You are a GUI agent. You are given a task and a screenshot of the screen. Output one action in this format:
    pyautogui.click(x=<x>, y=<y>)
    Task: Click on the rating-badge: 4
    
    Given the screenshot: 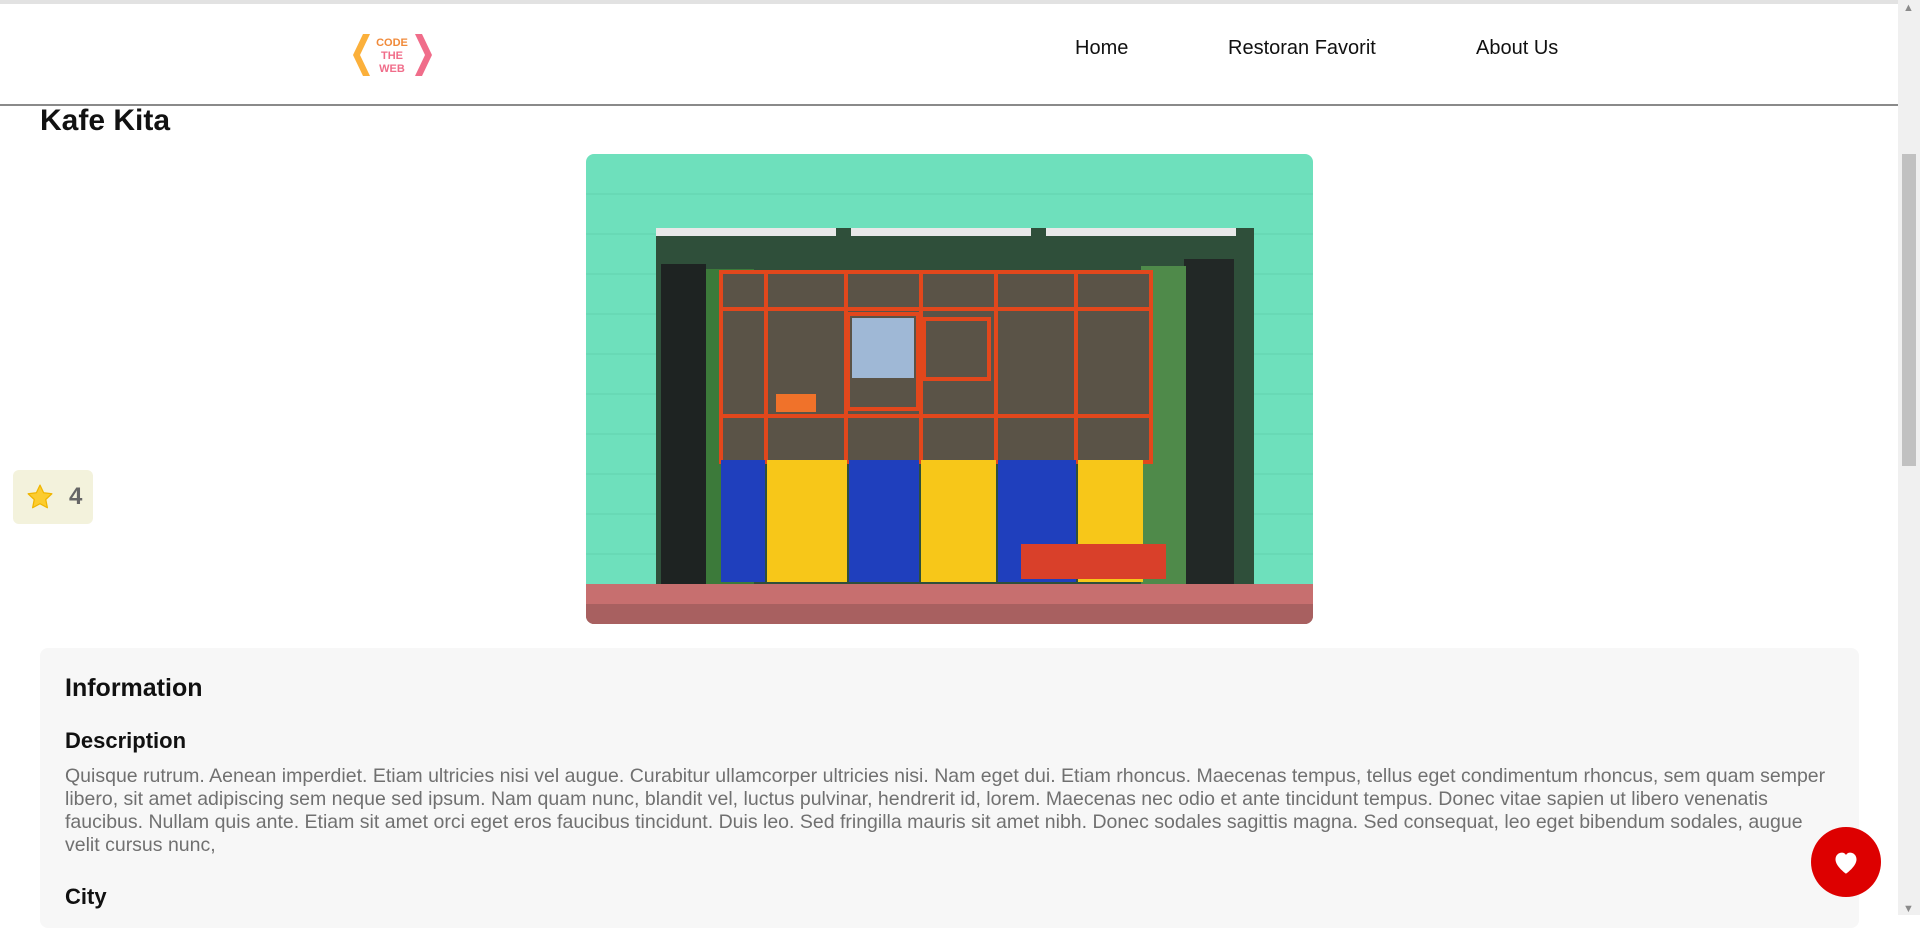 What is the action you would take?
    pyautogui.click(x=53, y=497)
    